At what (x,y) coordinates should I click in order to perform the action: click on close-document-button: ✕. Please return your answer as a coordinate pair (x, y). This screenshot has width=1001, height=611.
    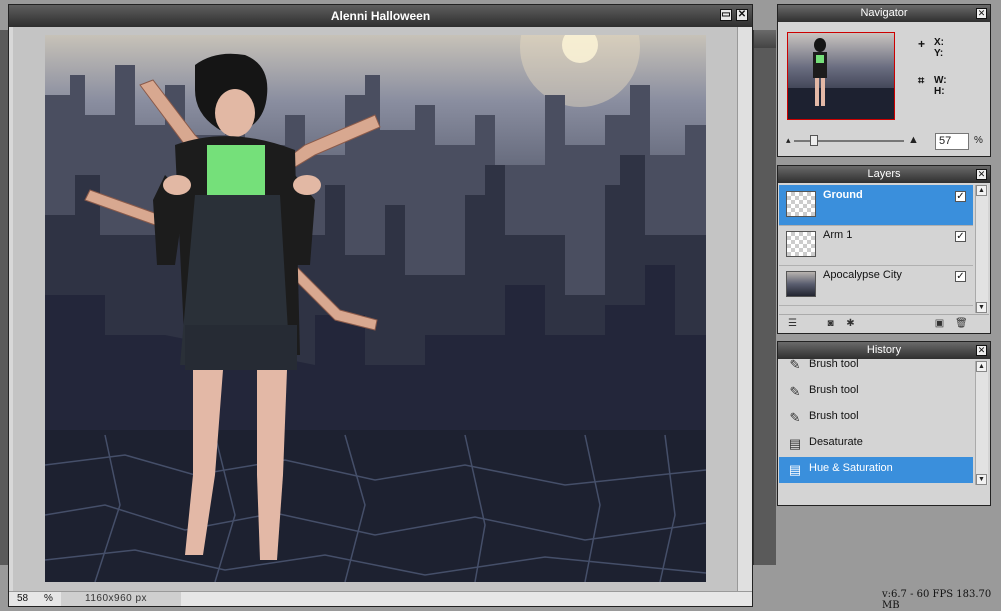
    Looking at the image, I should click on (742, 15).